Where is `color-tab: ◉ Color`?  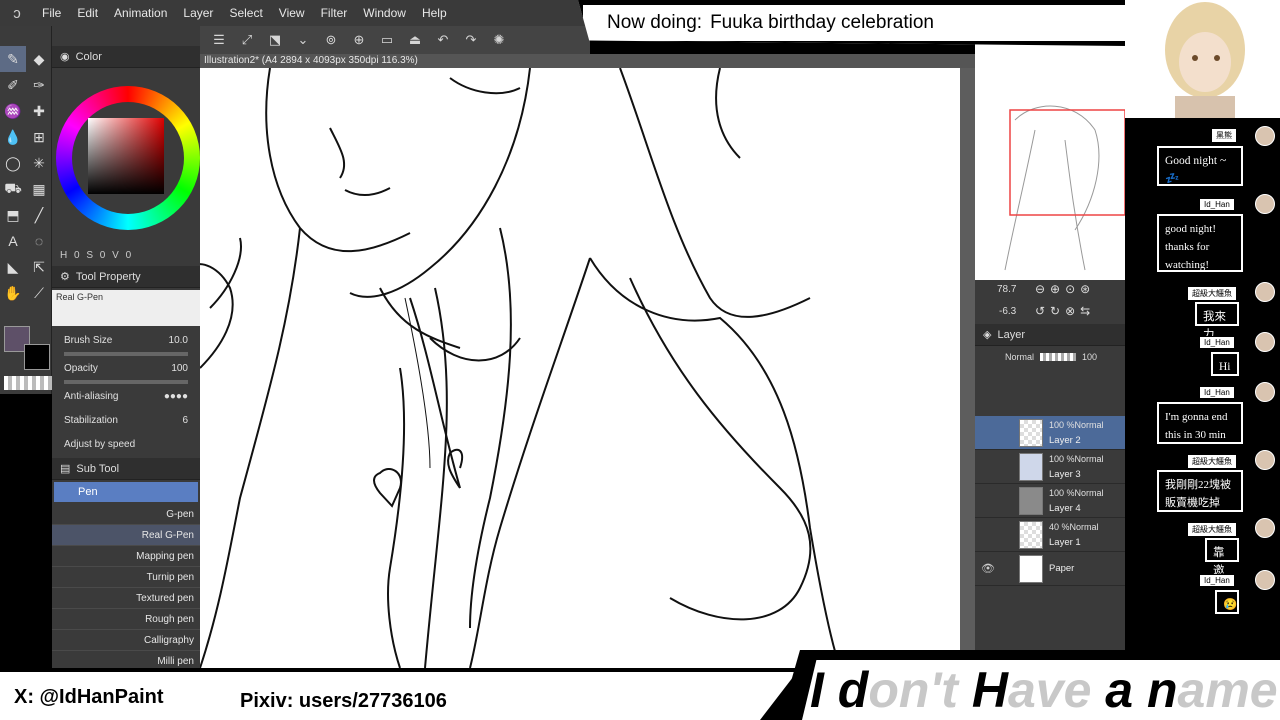 color-tab: ◉ Color is located at coordinates (126, 57).